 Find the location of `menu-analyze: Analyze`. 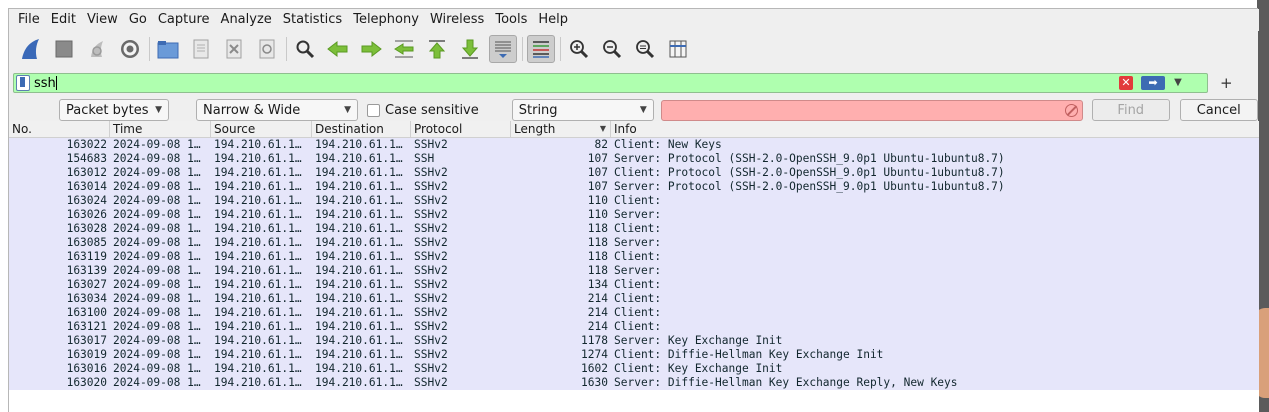

menu-analyze: Analyze is located at coordinates (246, 20).